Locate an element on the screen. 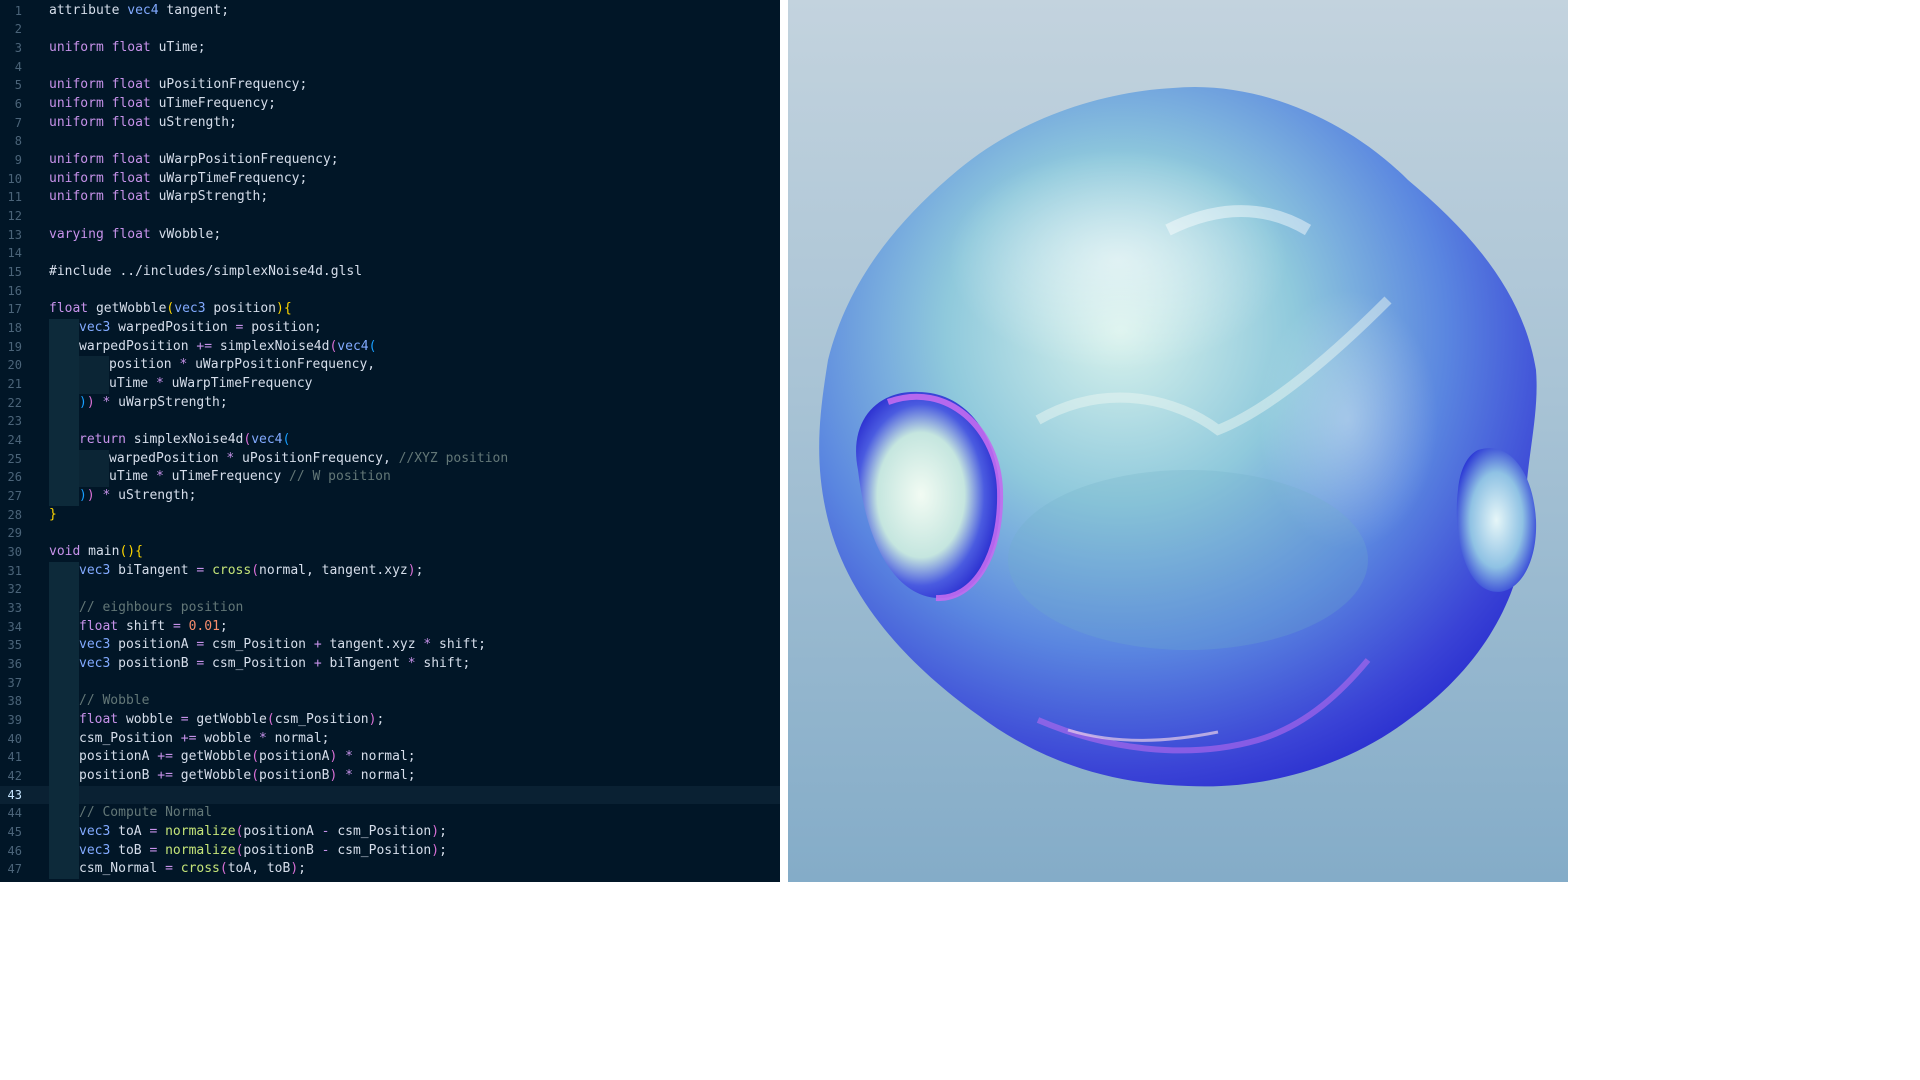  code-token: uTimeFrequency is located at coordinates (226, 477).